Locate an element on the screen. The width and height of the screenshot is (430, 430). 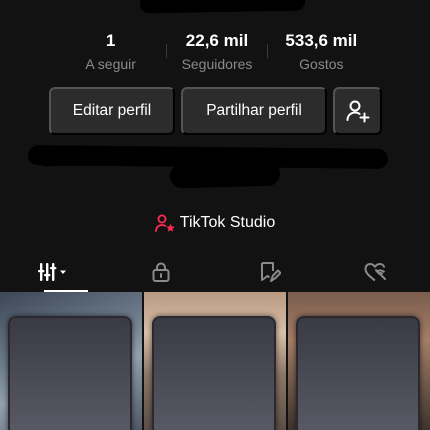
redacted-username is located at coordinates (222, 7).